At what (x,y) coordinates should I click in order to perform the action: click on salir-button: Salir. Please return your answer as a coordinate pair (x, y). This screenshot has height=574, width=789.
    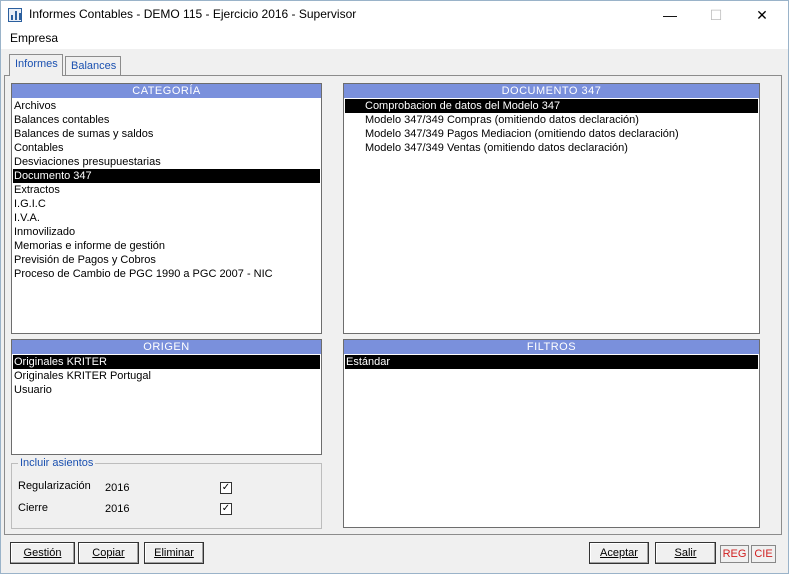
    Looking at the image, I should click on (685, 553).